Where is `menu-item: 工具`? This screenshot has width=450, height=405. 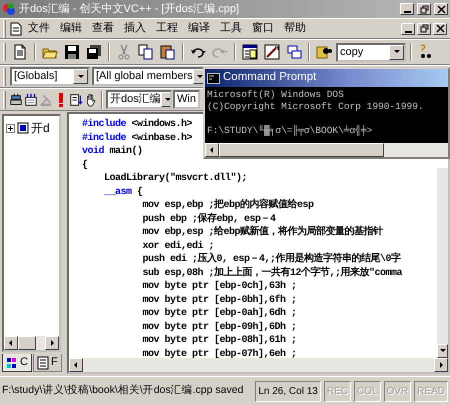 menu-item: 工具 is located at coordinates (231, 28).